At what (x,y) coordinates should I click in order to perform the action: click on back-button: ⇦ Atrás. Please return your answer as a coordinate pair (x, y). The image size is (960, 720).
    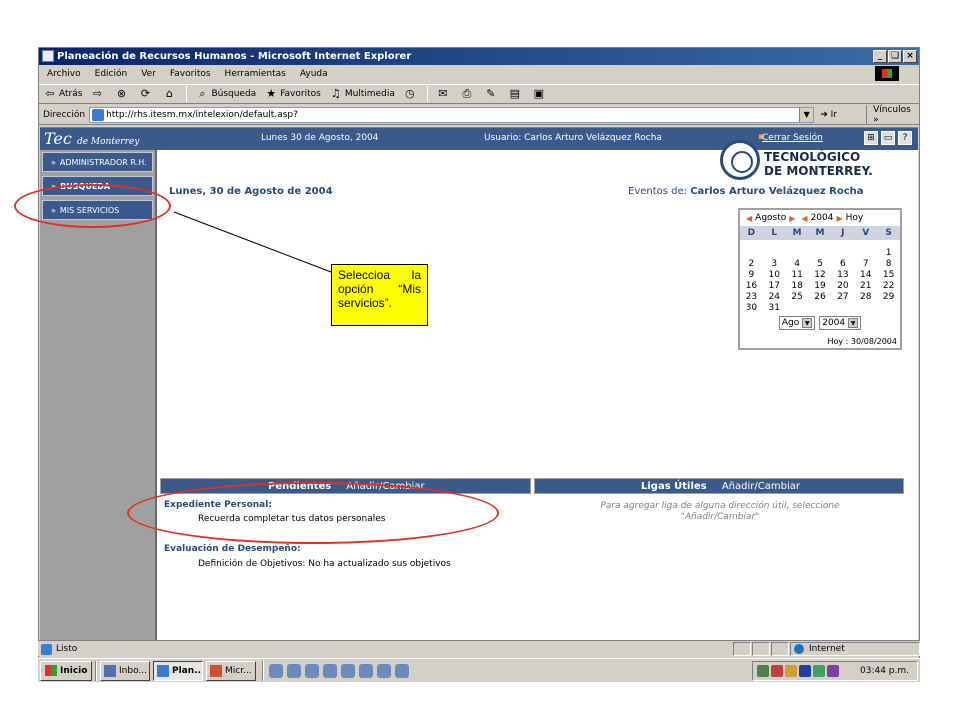
    Looking at the image, I should click on (62, 94).